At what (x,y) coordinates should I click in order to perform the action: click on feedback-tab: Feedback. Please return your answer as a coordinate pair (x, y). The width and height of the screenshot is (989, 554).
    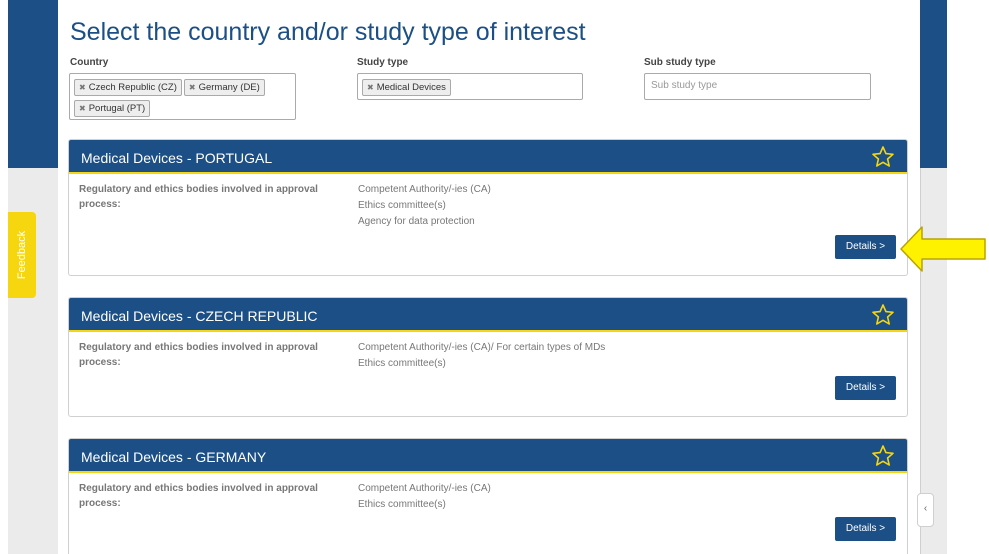
    Looking at the image, I should click on (22, 255).